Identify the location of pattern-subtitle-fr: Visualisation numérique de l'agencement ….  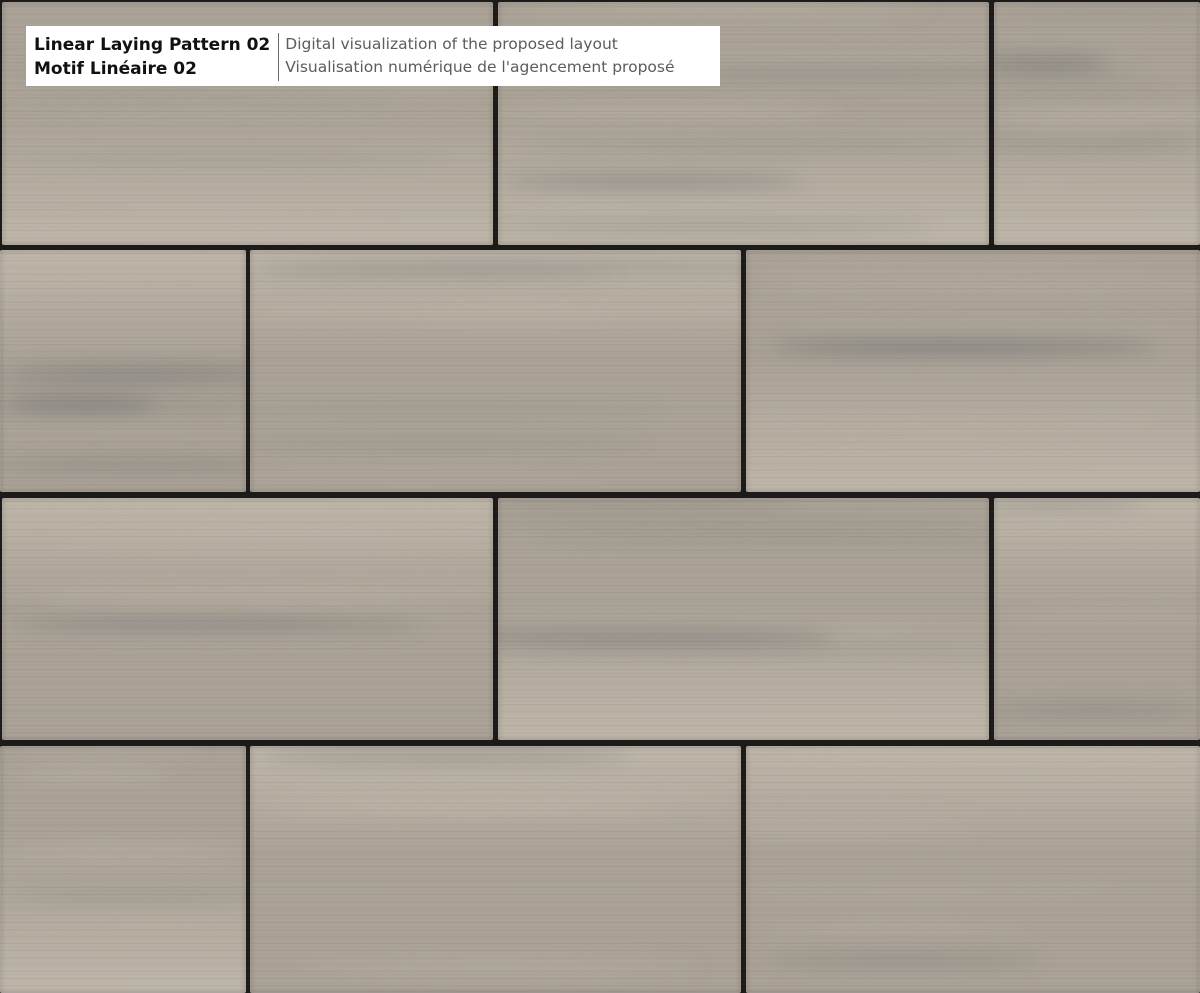
(480, 67).